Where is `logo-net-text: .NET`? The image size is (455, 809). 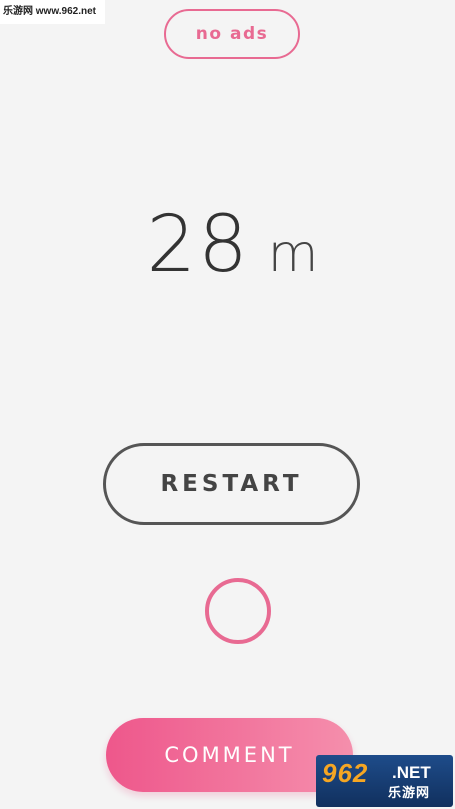
logo-net-text: .NET is located at coordinates (411, 772).